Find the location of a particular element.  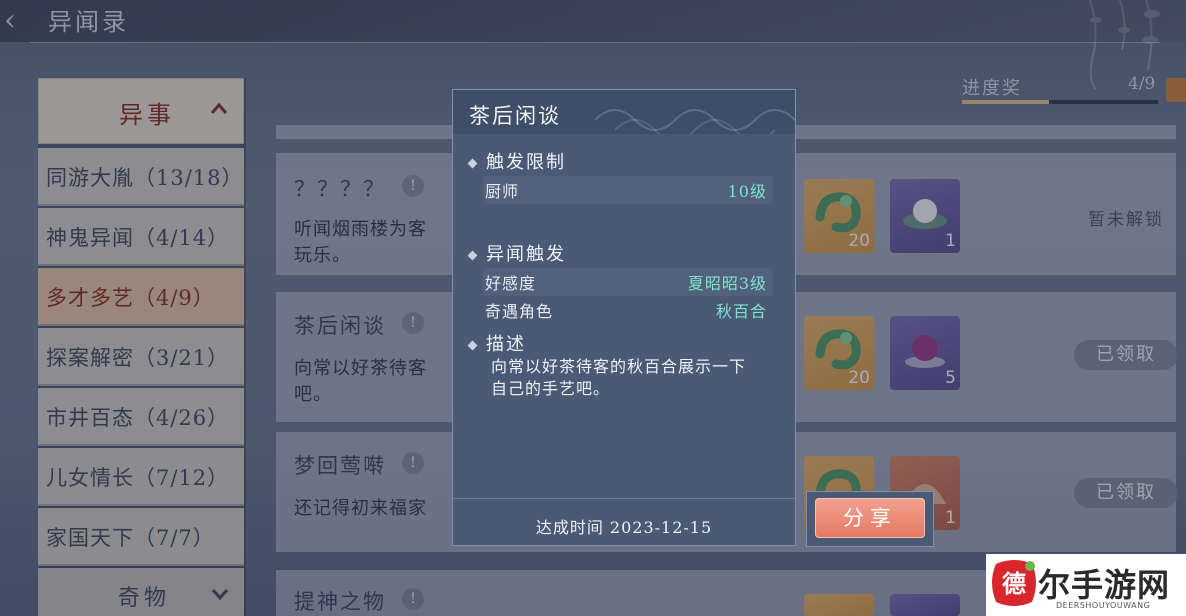

row-value: 10级 is located at coordinates (747, 191).